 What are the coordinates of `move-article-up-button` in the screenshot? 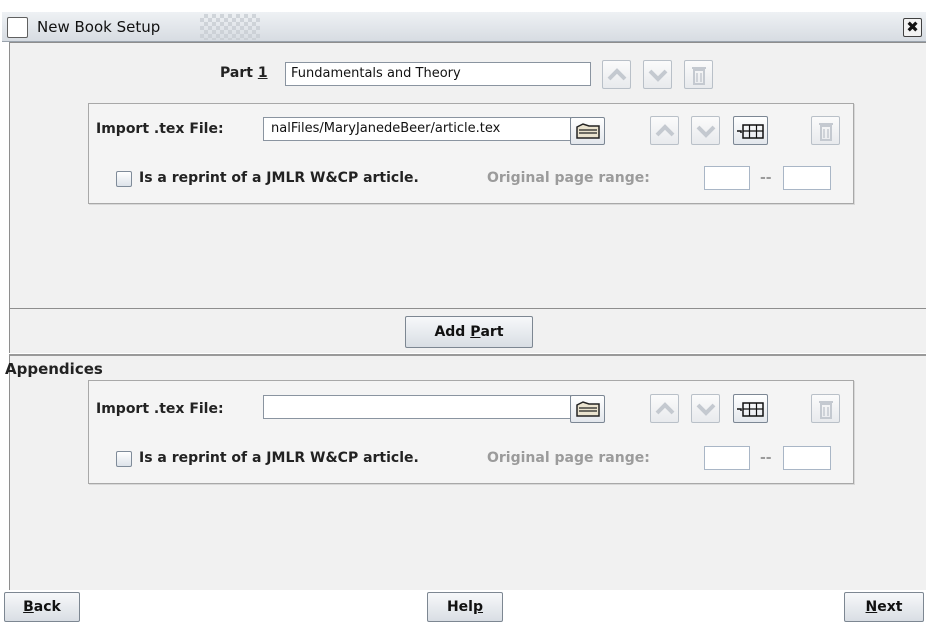 It's located at (664, 130).